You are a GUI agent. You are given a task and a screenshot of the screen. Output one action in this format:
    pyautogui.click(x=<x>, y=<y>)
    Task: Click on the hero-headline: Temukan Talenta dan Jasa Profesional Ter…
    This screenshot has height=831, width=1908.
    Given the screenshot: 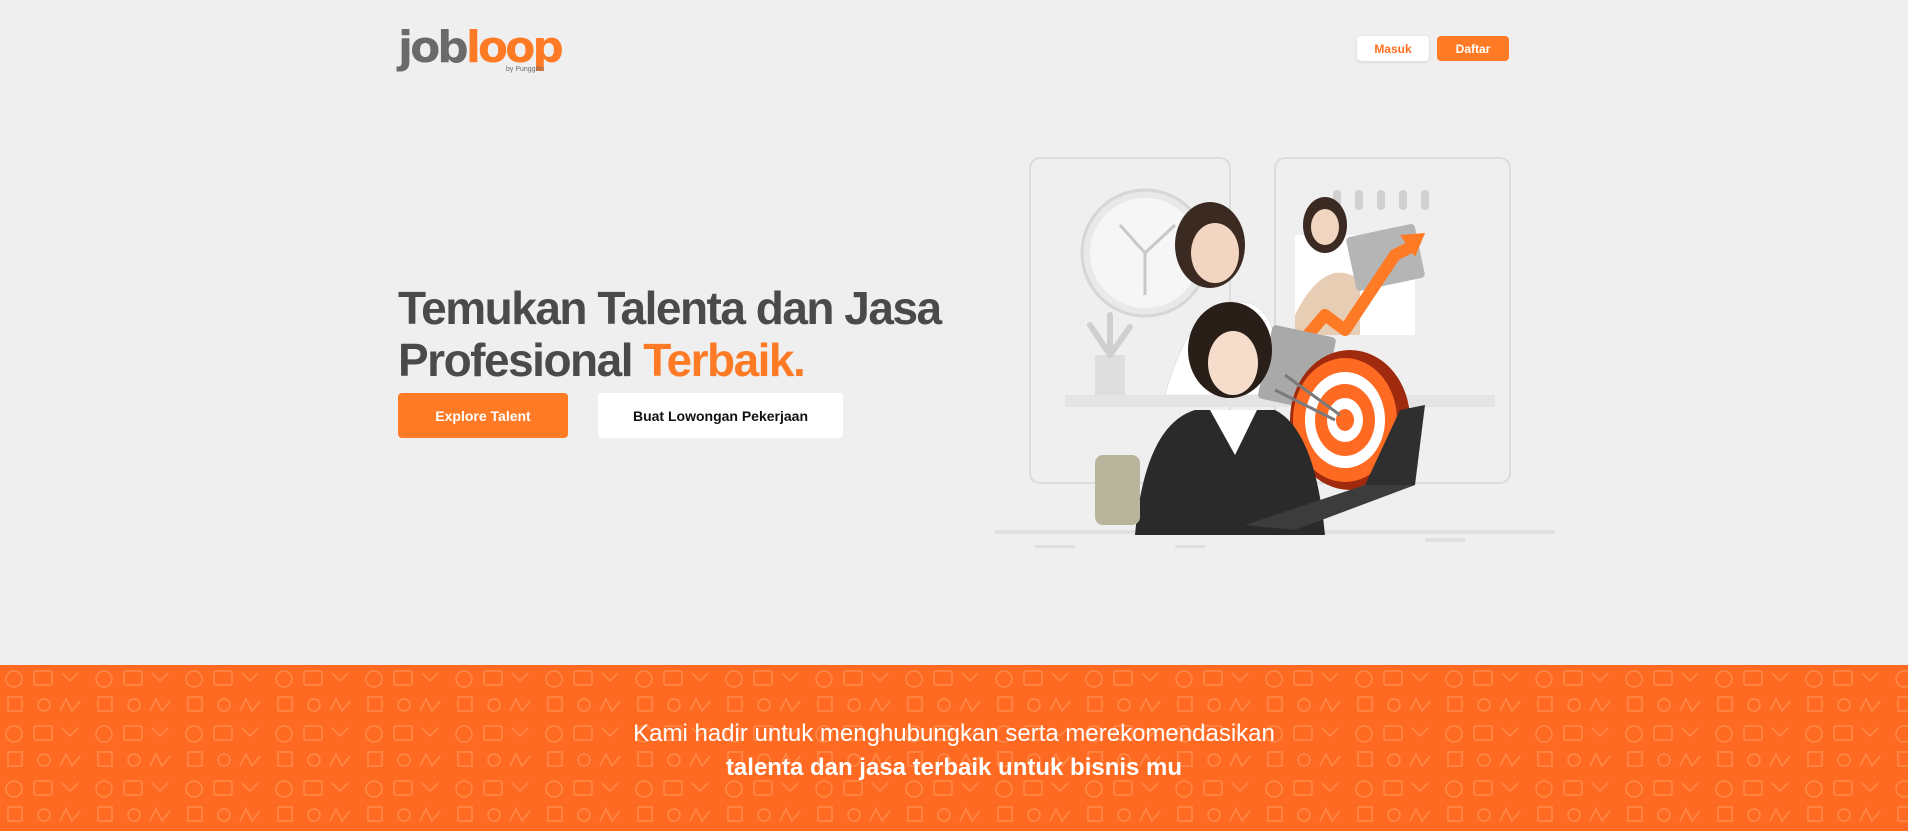 What is the action you would take?
    pyautogui.click(x=678, y=334)
    